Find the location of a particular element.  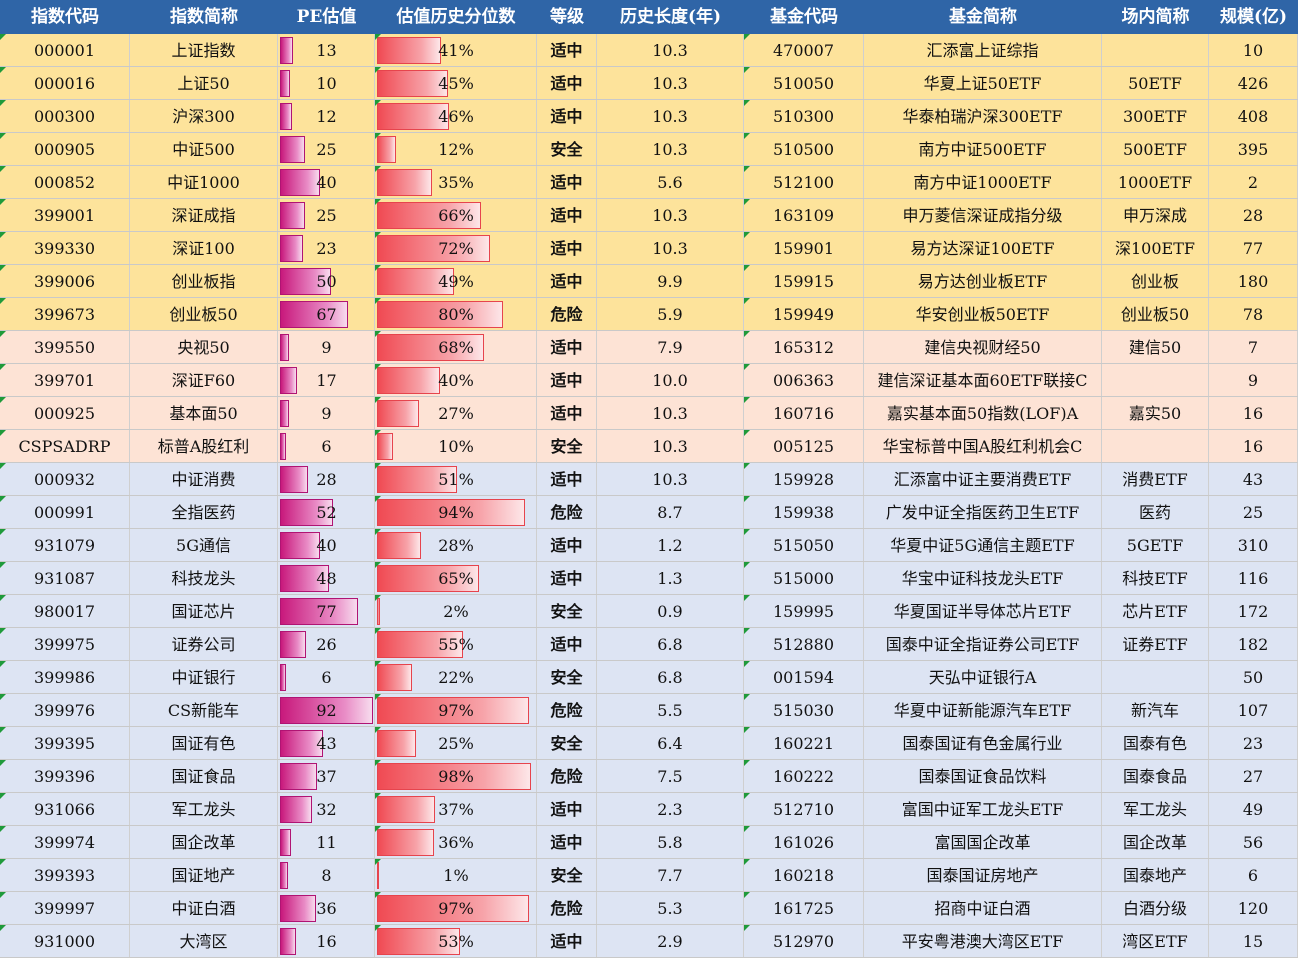

fund-code-cell: 160218 is located at coordinates (804, 875).